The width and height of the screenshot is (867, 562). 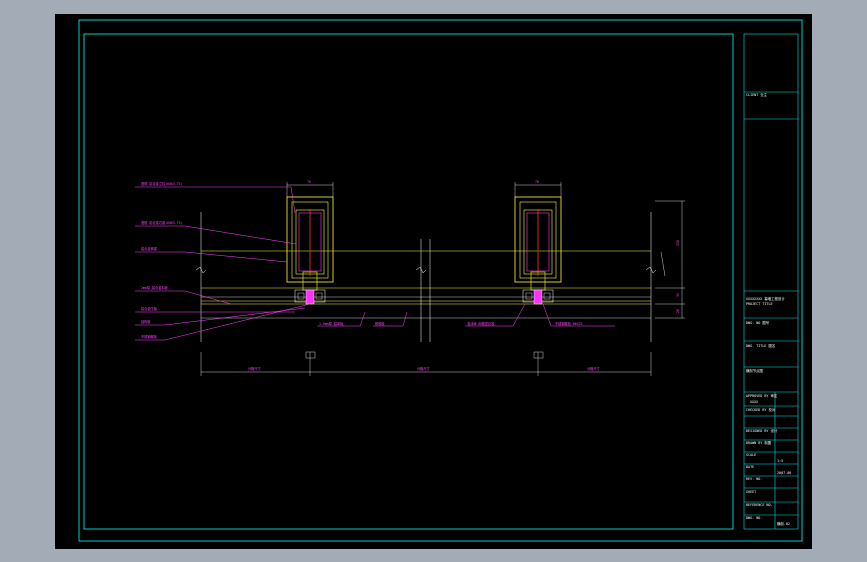 I want to click on drawing-code: 横剖-02, so click(x=783, y=523).